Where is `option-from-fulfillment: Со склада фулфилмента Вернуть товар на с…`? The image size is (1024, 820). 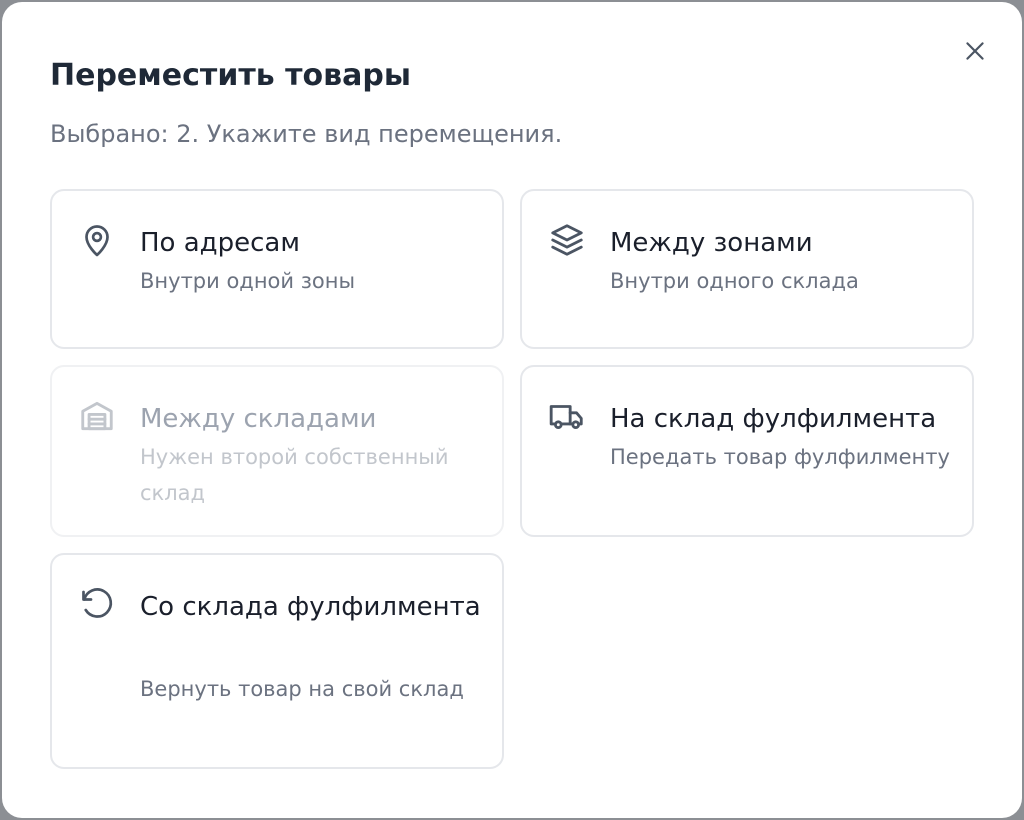 option-from-fulfillment: Со склада фулфилмента Вернуть товар на с… is located at coordinates (277, 661).